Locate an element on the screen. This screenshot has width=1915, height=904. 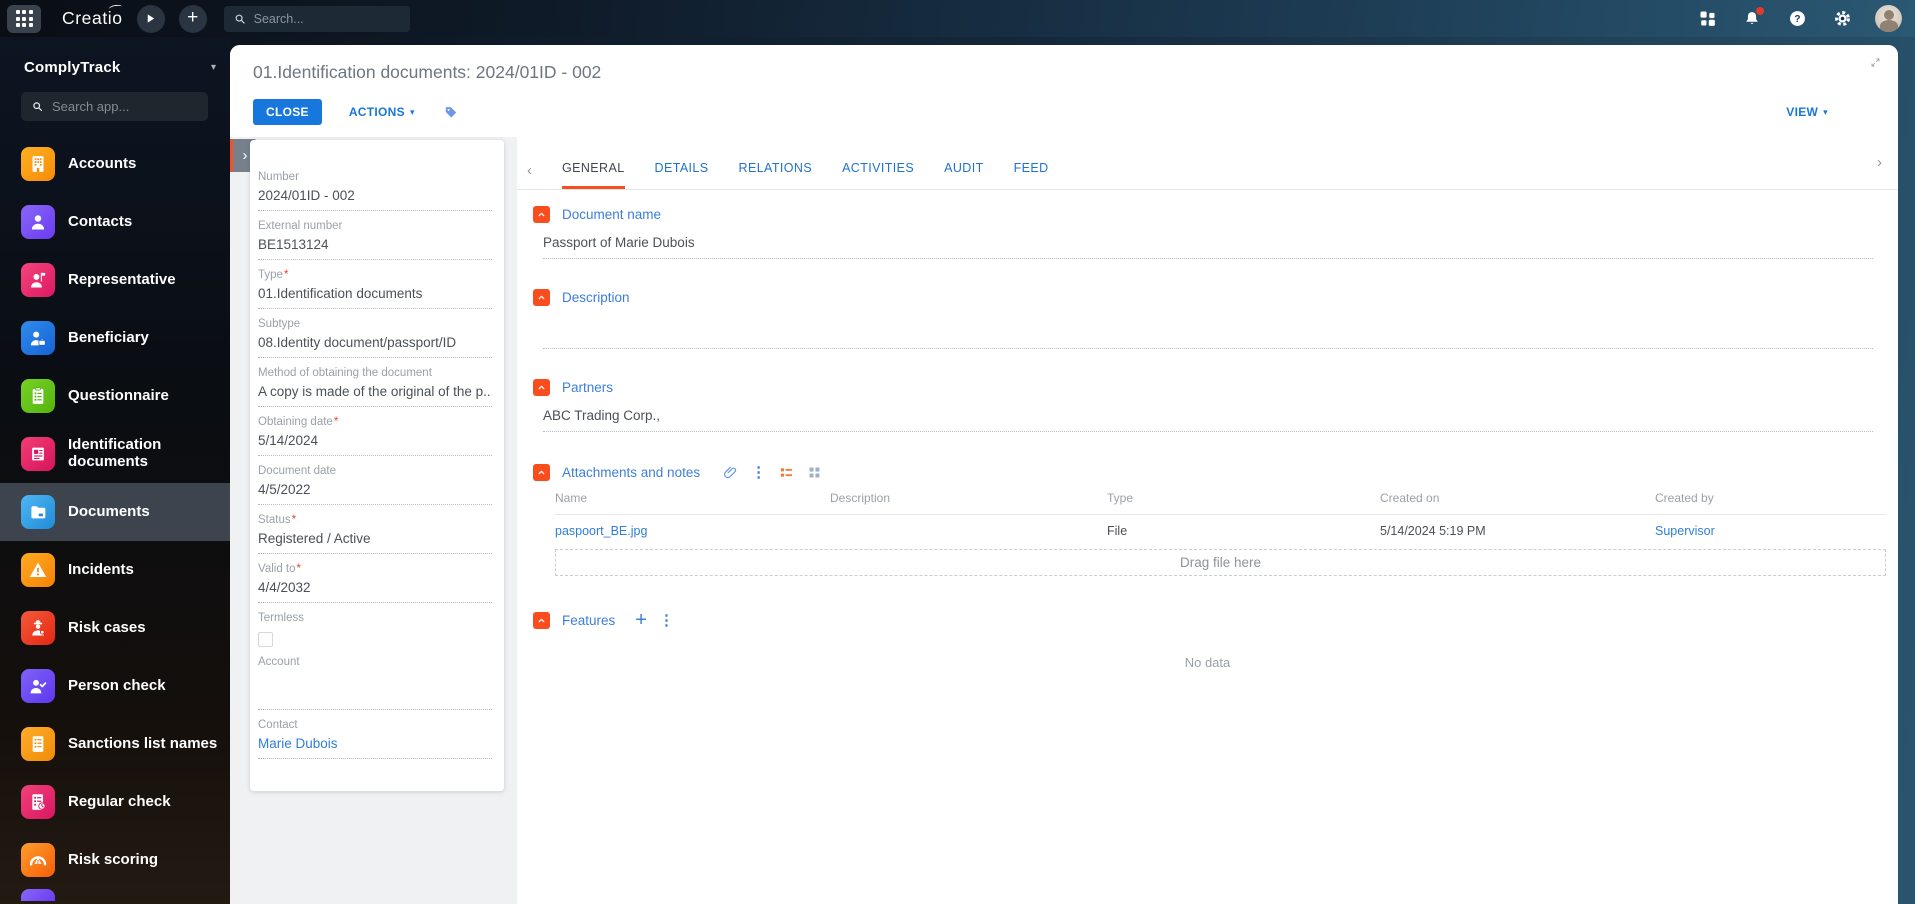
section-title: Document name is located at coordinates (611, 214).